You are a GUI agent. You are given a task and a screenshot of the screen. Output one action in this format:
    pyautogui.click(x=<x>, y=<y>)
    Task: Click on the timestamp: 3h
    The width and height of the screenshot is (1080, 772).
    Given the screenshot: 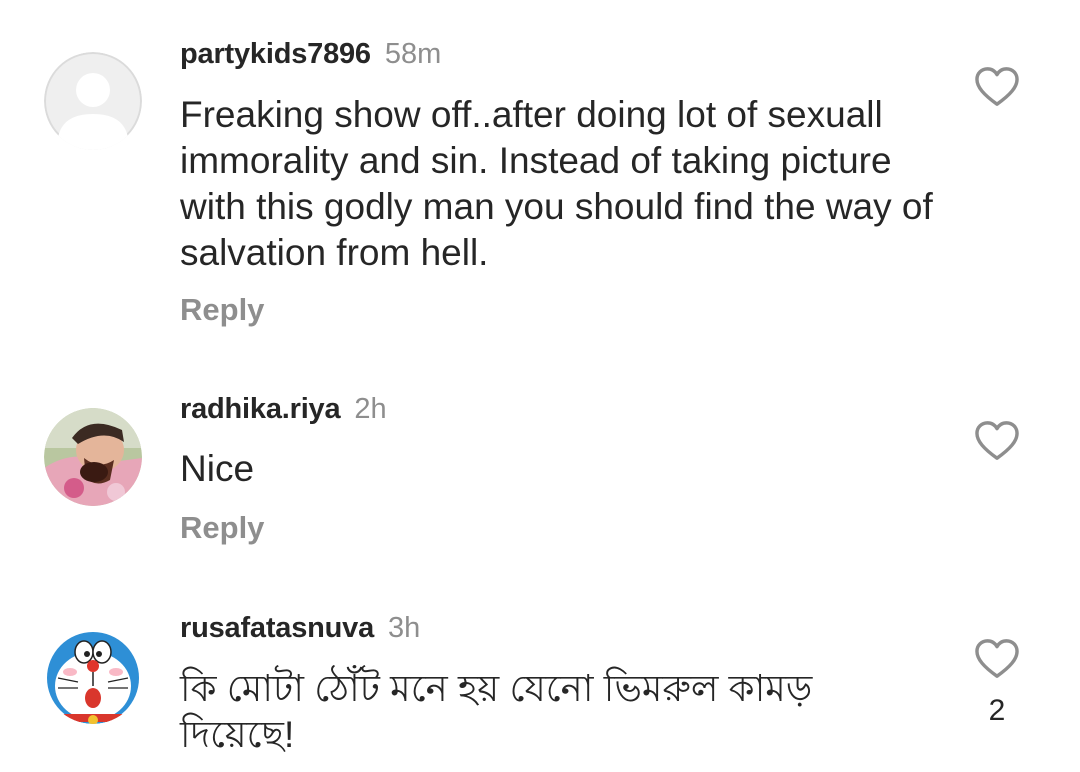 What is the action you would take?
    pyautogui.click(x=404, y=628)
    